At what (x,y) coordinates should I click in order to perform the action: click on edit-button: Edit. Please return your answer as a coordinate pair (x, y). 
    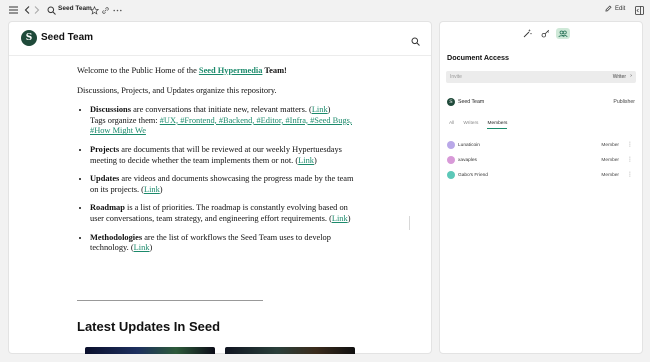
    Looking at the image, I should click on (615, 8).